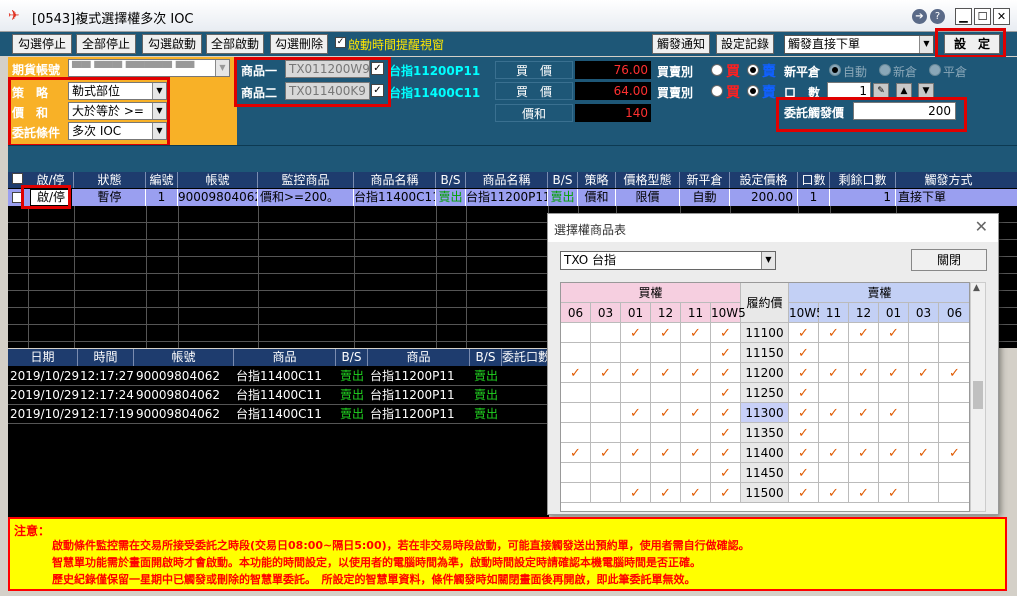 The width and height of the screenshot is (1017, 596). Describe the element at coordinates (849, 91) in the screenshot. I see `qty-input: 1` at that location.